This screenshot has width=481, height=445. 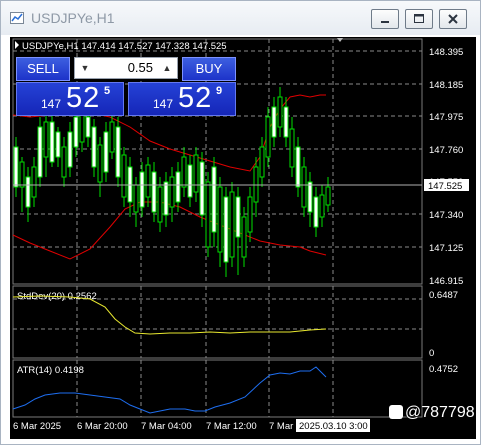 What do you see at coordinates (166, 426) in the screenshot?
I see `time-label: 7 Mar 04:00` at bounding box center [166, 426].